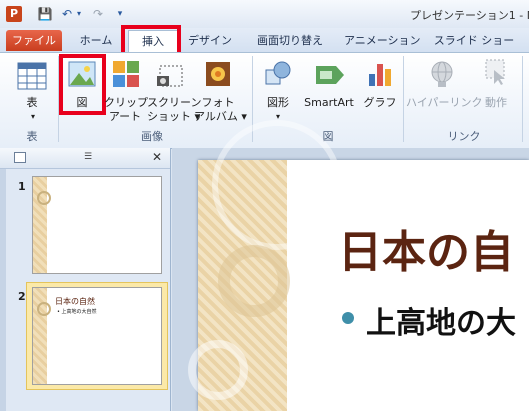 Image resolution: width=529 pixels, height=411 pixels. I want to click on close-pane-icon: ✕, so click(158, 157).